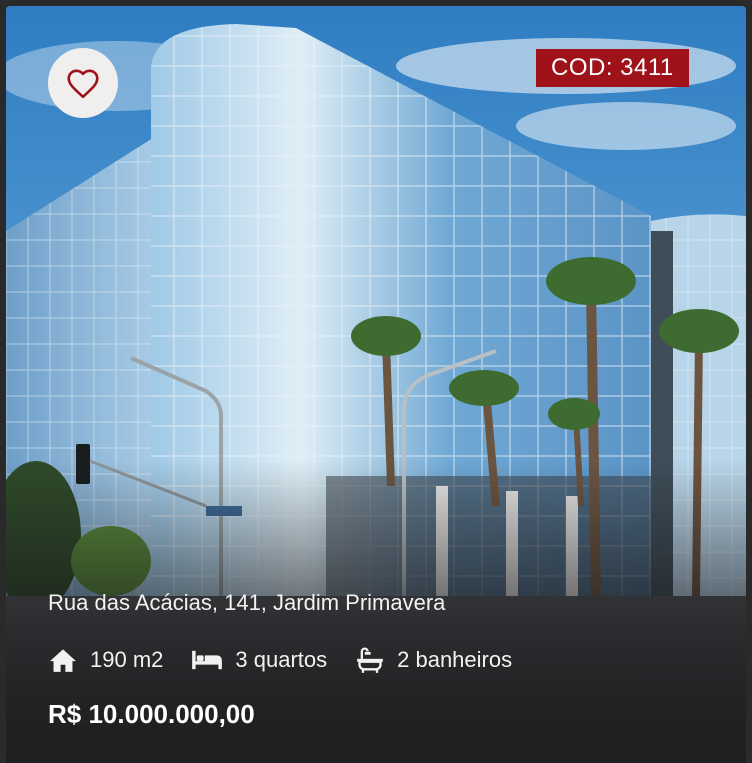 The width and height of the screenshot is (752, 763). I want to click on feature-bedrooms: 3 quartos, so click(259, 660).